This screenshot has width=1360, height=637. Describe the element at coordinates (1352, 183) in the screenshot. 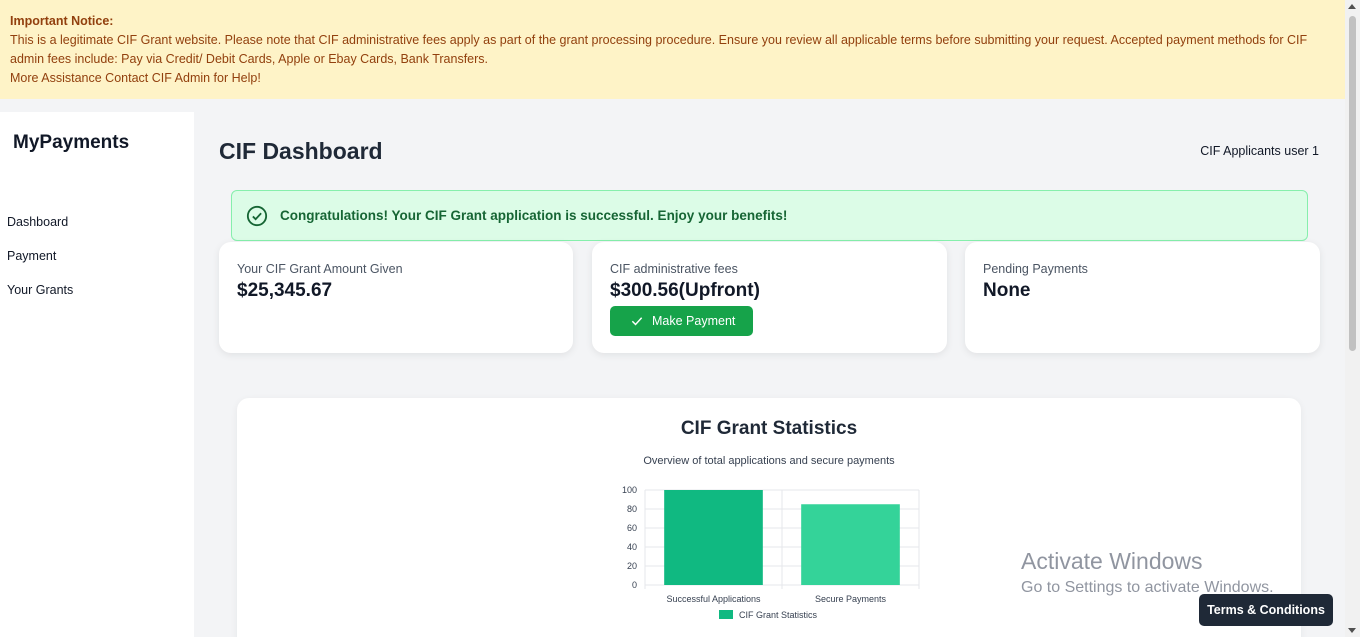

I see `scrollbar-thumb` at that location.